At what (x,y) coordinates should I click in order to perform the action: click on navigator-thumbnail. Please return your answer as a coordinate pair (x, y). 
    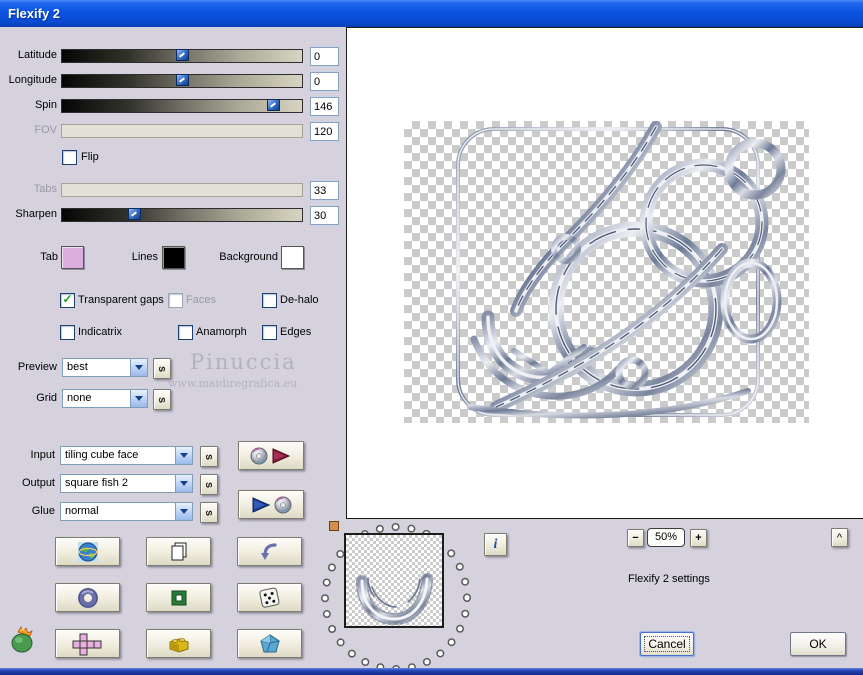
    Looking at the image, I should click on (394, 580).